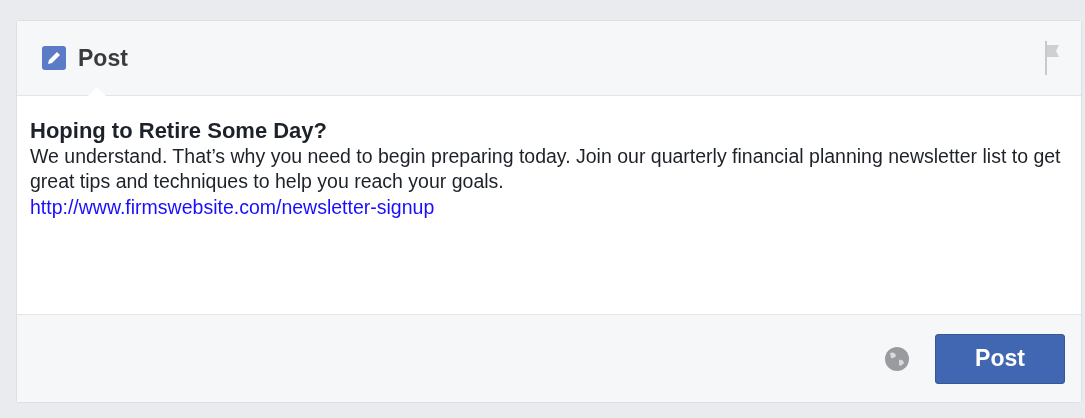 The width and height of the screenshot is (1085, 418). I want to click on post-body: We understand. That’s why you need to begin preparing today. Join our quarterly financial planning newsletter list to get great tips and techniques to help you reach your goals., so click(546, 169).